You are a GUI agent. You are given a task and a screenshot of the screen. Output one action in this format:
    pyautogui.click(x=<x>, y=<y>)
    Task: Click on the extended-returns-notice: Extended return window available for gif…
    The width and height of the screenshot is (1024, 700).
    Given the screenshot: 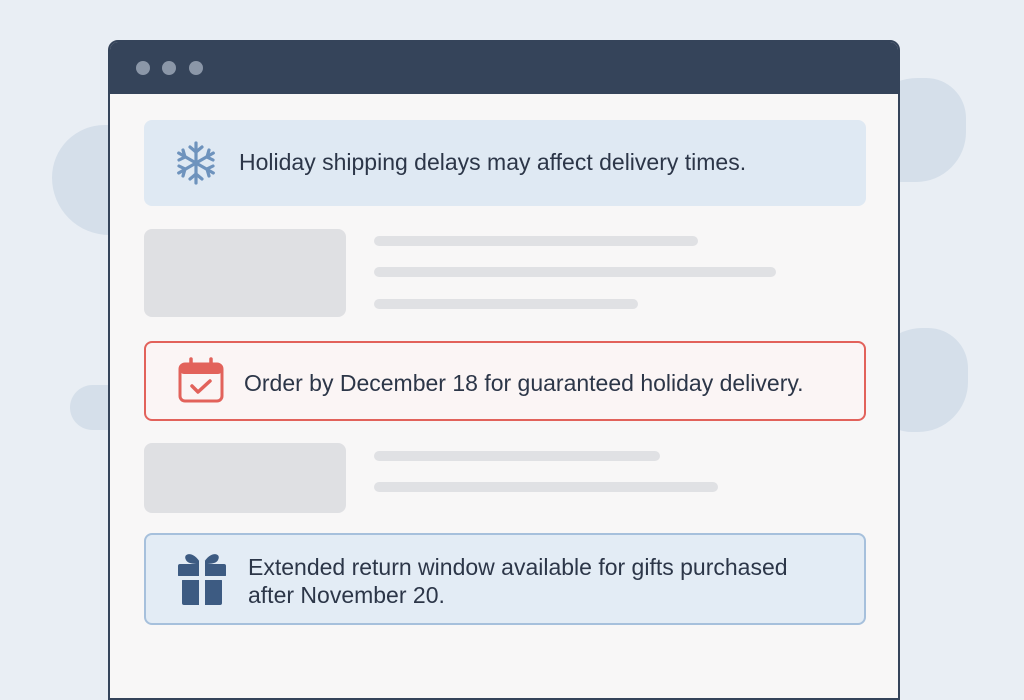 What is the action you would take?
    pyautogui.click(x=505, y=579)
    